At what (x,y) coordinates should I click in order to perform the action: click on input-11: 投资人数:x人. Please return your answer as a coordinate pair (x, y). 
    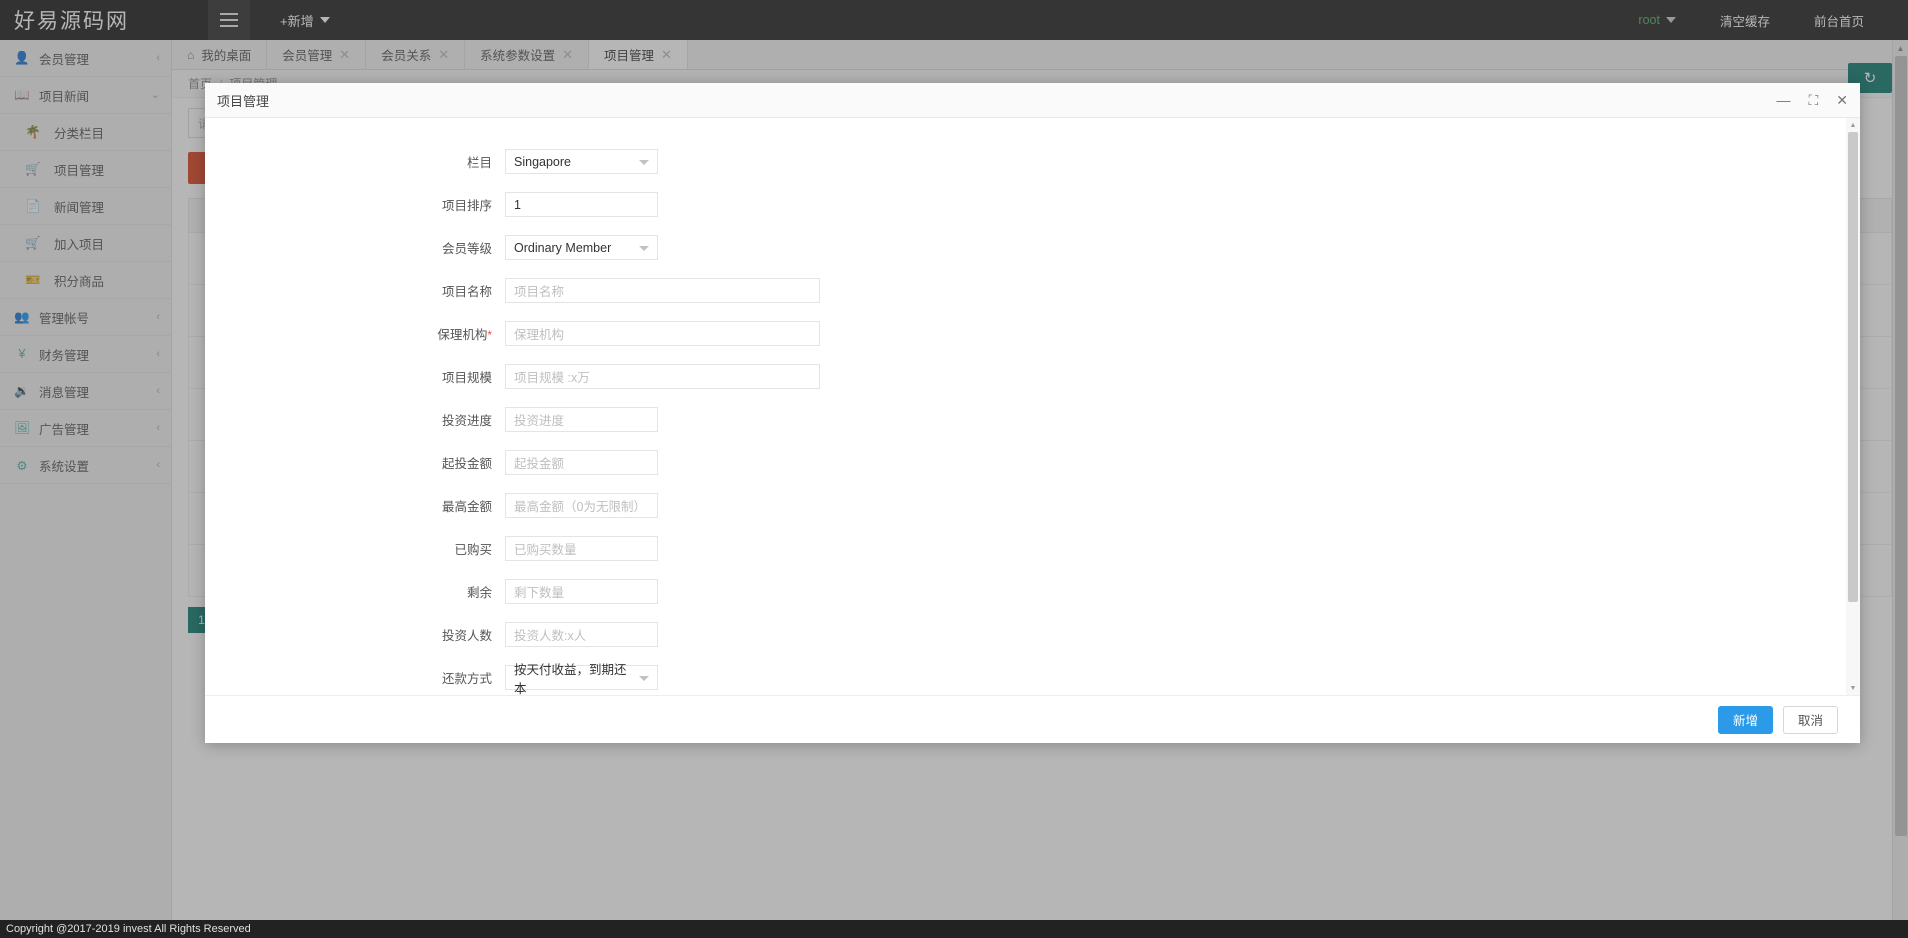
    Looking at the image, I should click on (581, 634).